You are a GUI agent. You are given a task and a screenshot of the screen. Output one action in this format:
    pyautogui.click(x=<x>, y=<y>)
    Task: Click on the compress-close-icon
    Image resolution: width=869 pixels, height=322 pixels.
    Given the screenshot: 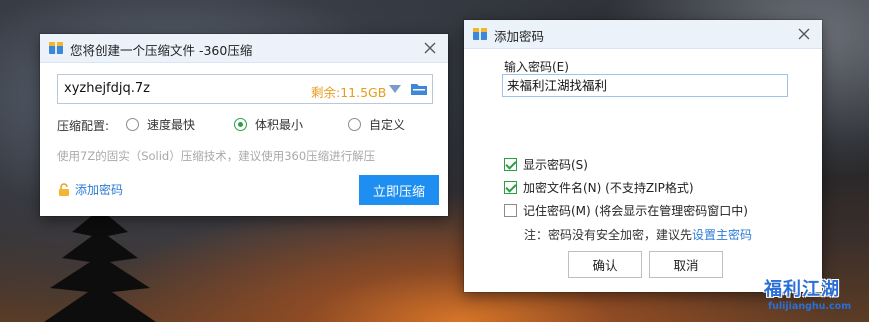 What is the action you would take?
    pyautogui.click(x=430, y=48)
    